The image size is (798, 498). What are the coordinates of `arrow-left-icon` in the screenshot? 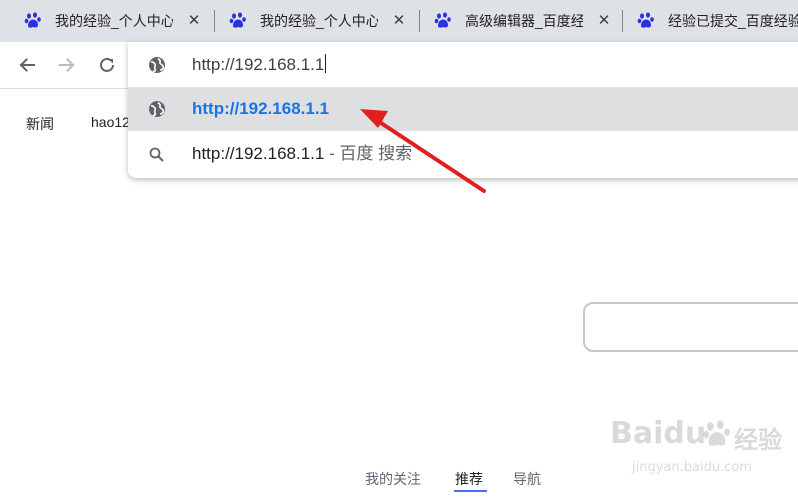 It's located at (27, 65).